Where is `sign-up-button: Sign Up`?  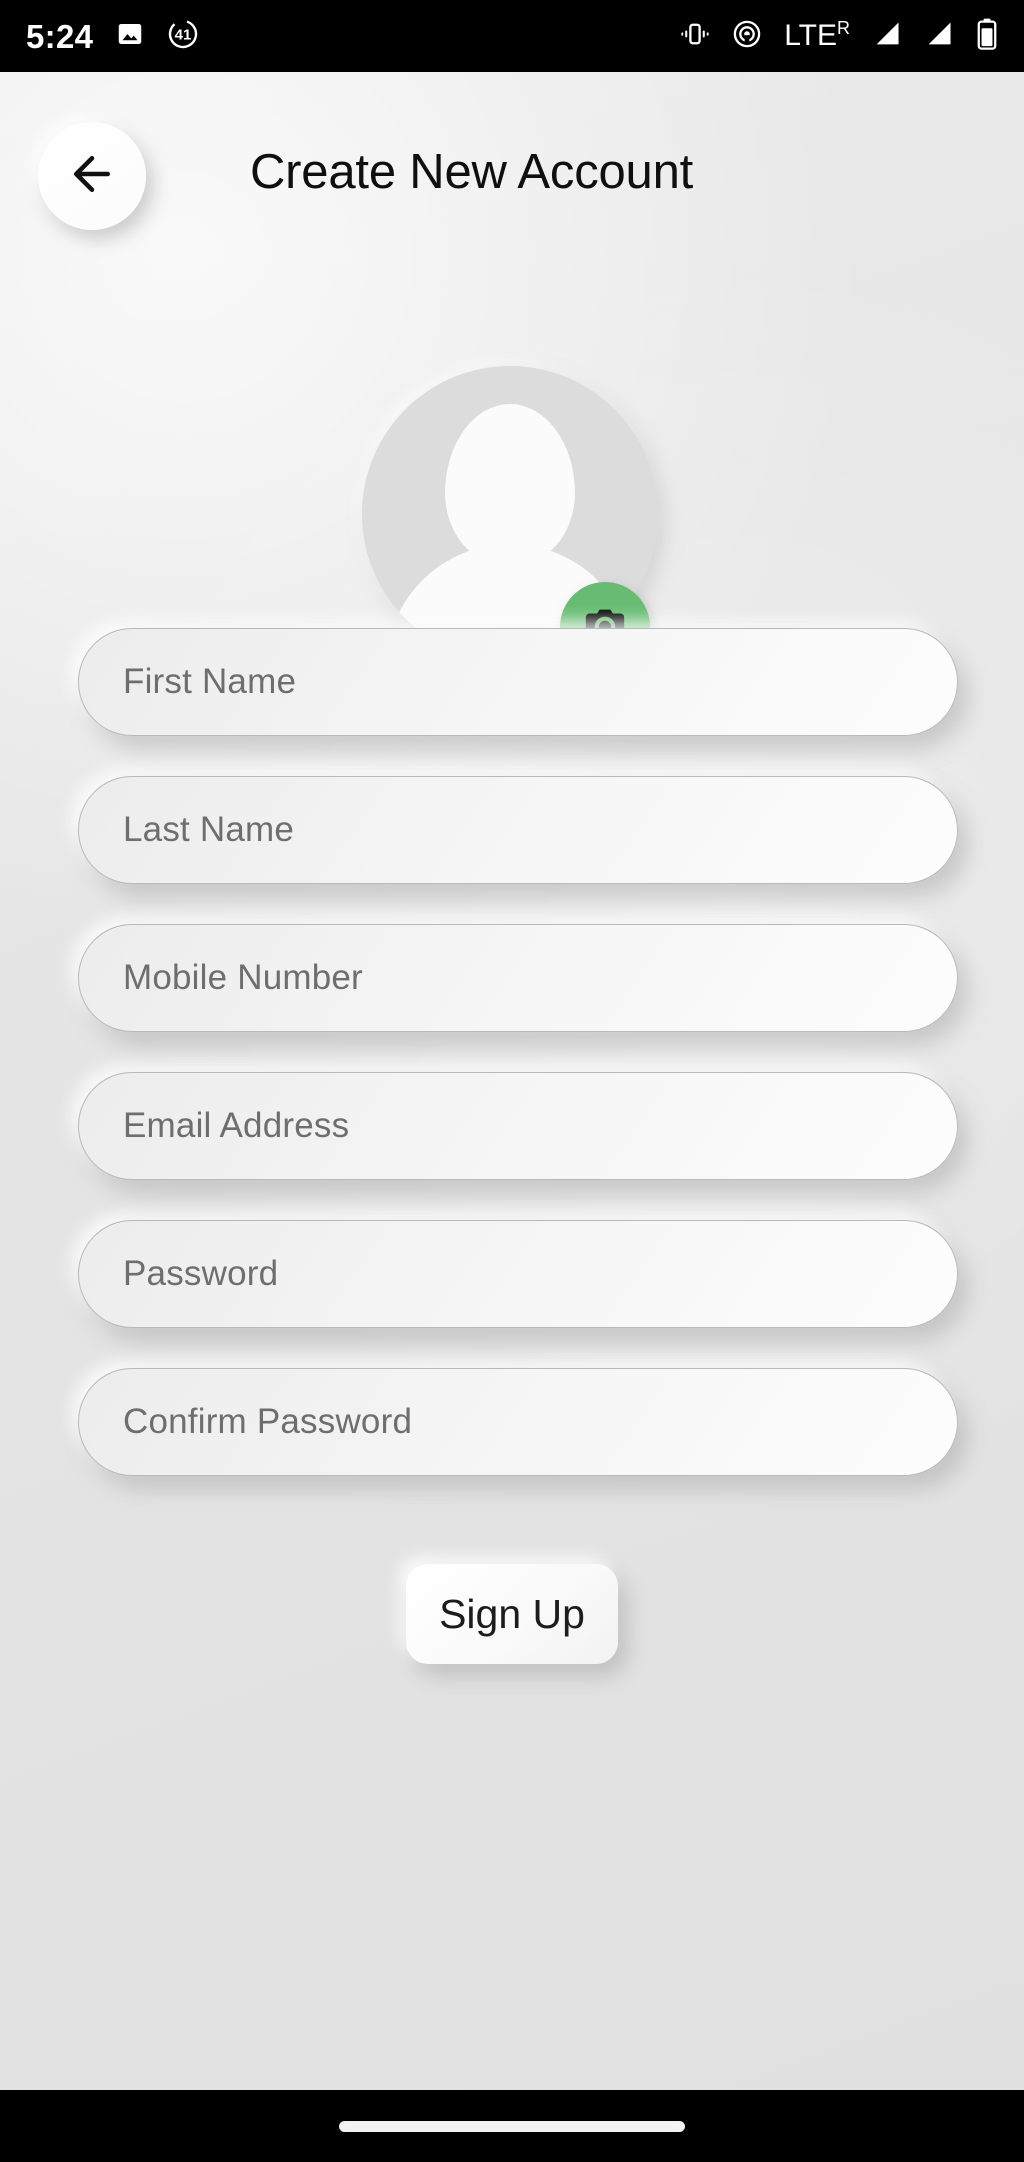 sign-up-button: Sign Up is located at coordinates (512, 1614).